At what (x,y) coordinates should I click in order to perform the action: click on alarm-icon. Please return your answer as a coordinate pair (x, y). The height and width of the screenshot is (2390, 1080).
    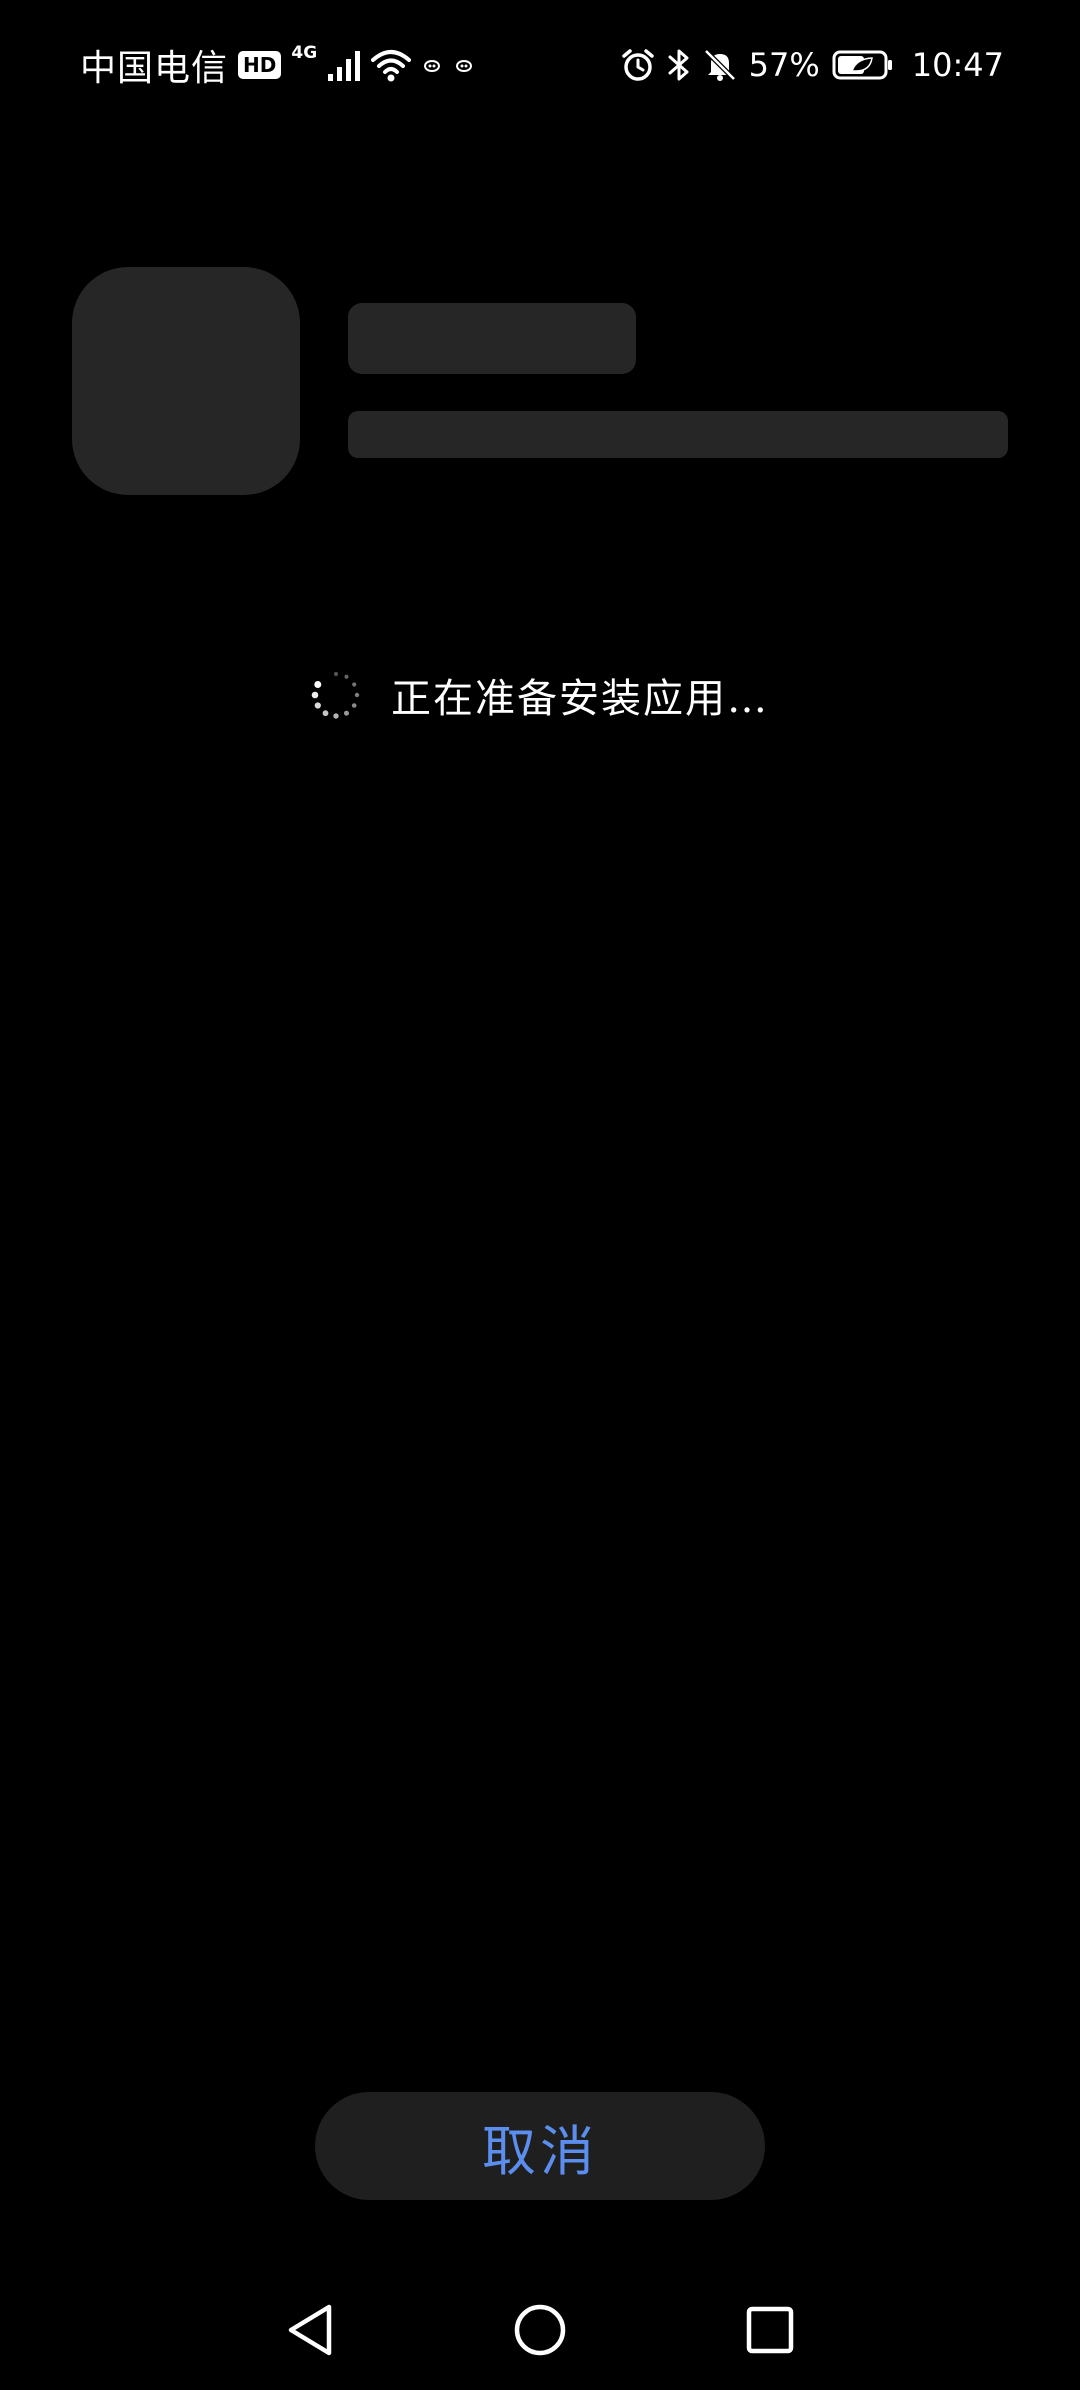
    Looking at the image, I should click on (638, 65).